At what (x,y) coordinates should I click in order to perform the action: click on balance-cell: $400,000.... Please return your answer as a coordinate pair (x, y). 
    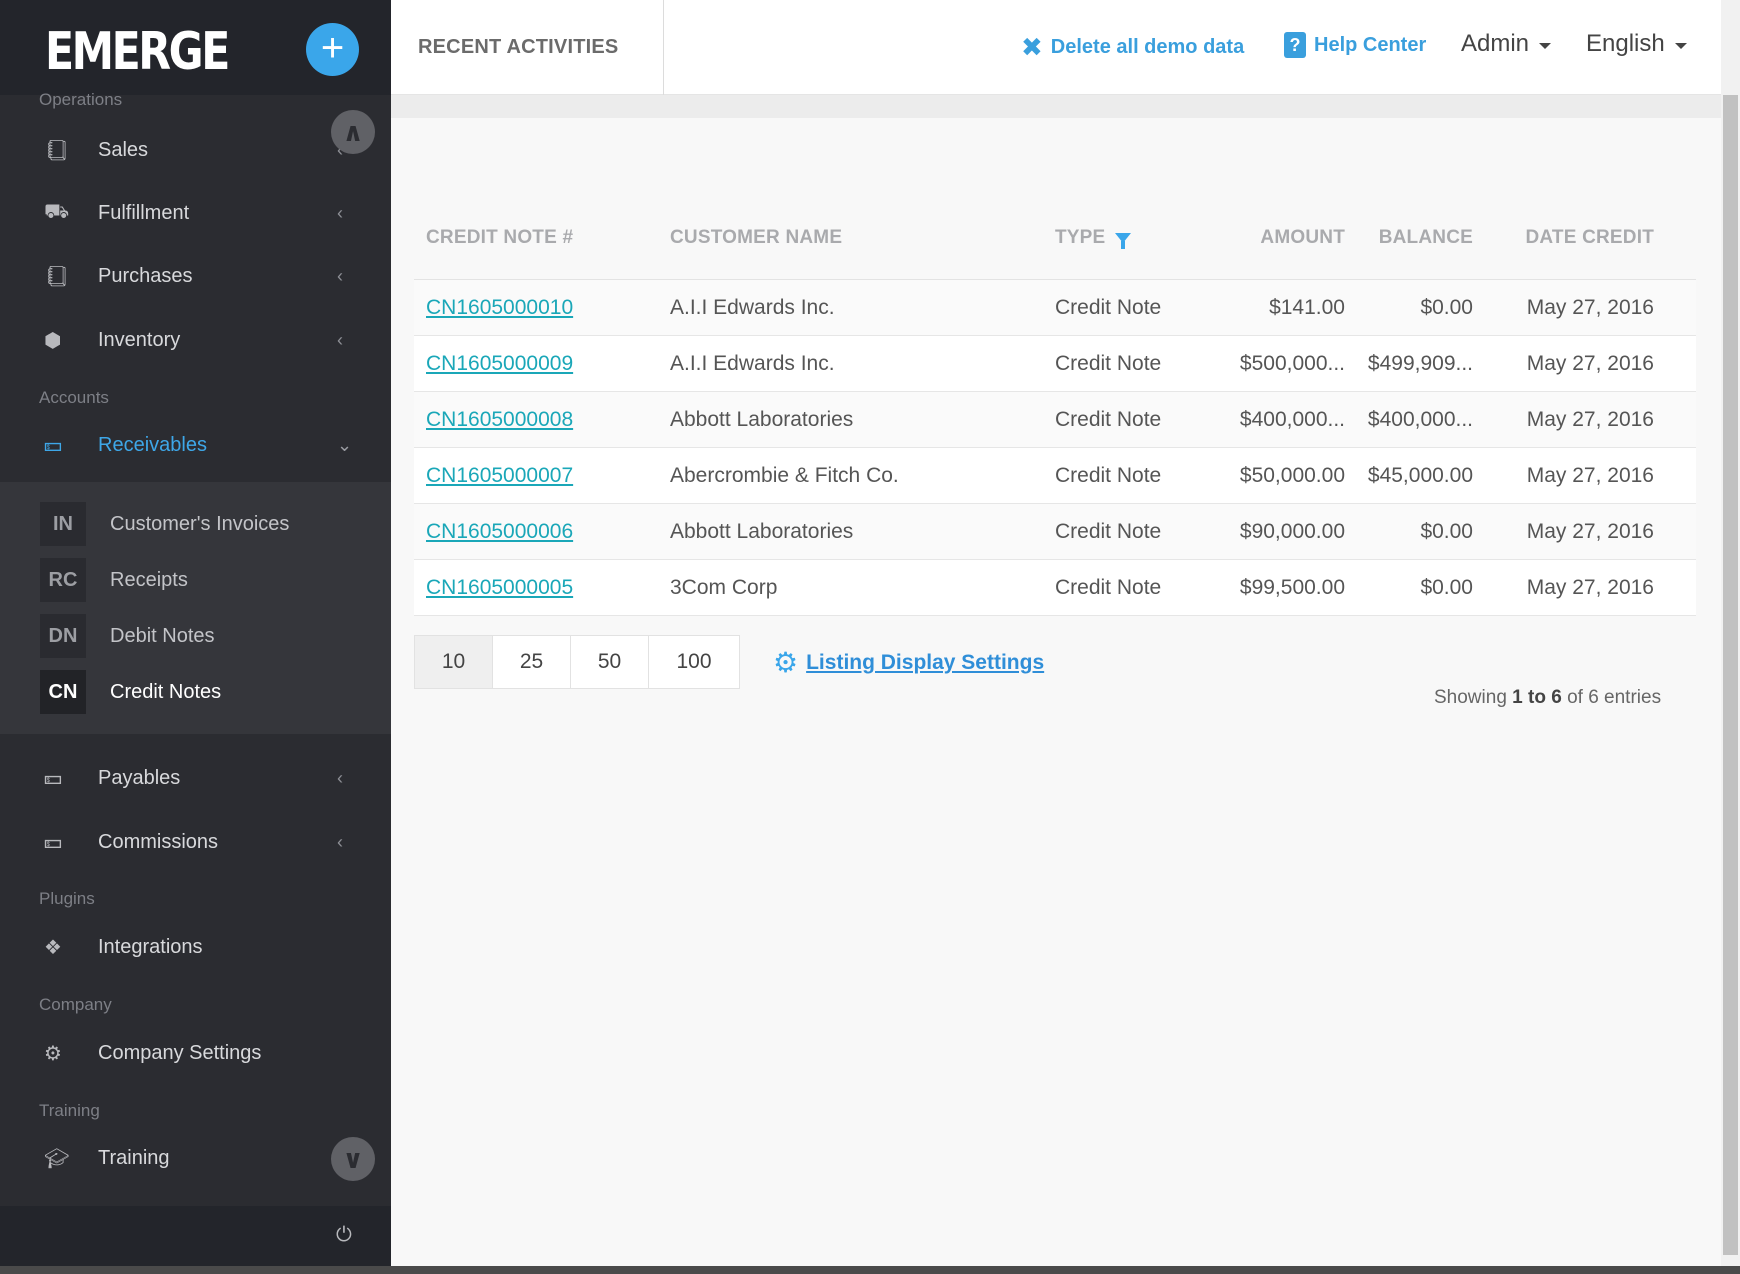
    Looking at the image, I should click on (1420, 419).